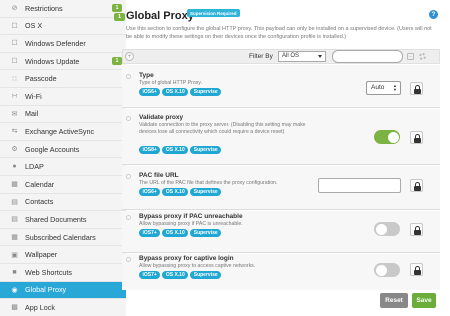  Describe the element at coordinates (387, 229) in the screenshot. I see `bypass-pac-toggle` at that location.